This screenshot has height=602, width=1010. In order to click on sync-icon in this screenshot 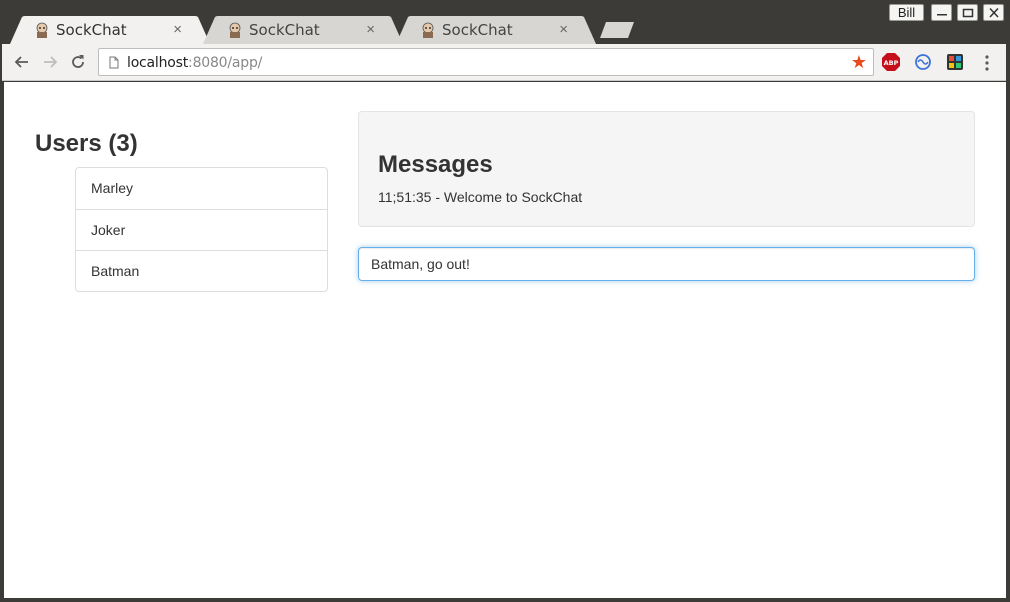, I will do `click(923, 62)`.